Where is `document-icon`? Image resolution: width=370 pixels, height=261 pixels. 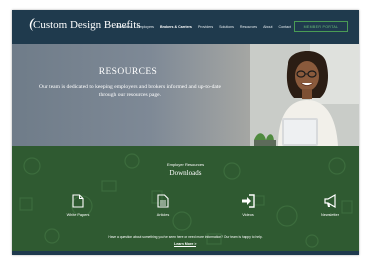
document-icon is located at coordinates (78, 201).